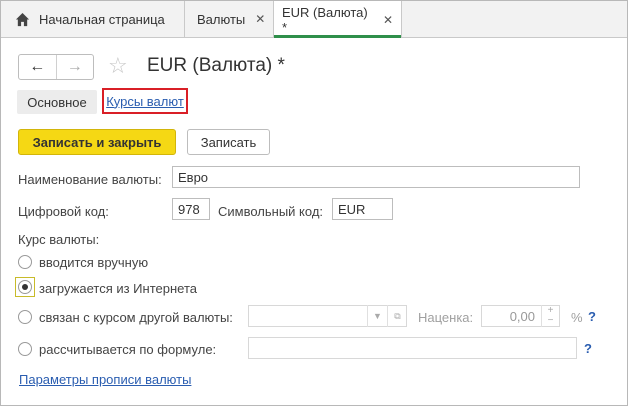 This screenshot has height=406, width=628. I want to click on radio-internet, so click(25, 287).